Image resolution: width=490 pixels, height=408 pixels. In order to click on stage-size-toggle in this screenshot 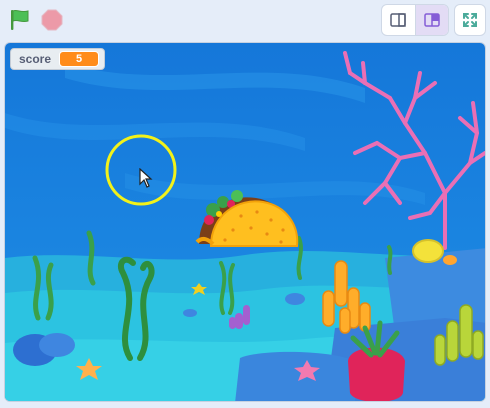, I will do `click(415, 20)`.